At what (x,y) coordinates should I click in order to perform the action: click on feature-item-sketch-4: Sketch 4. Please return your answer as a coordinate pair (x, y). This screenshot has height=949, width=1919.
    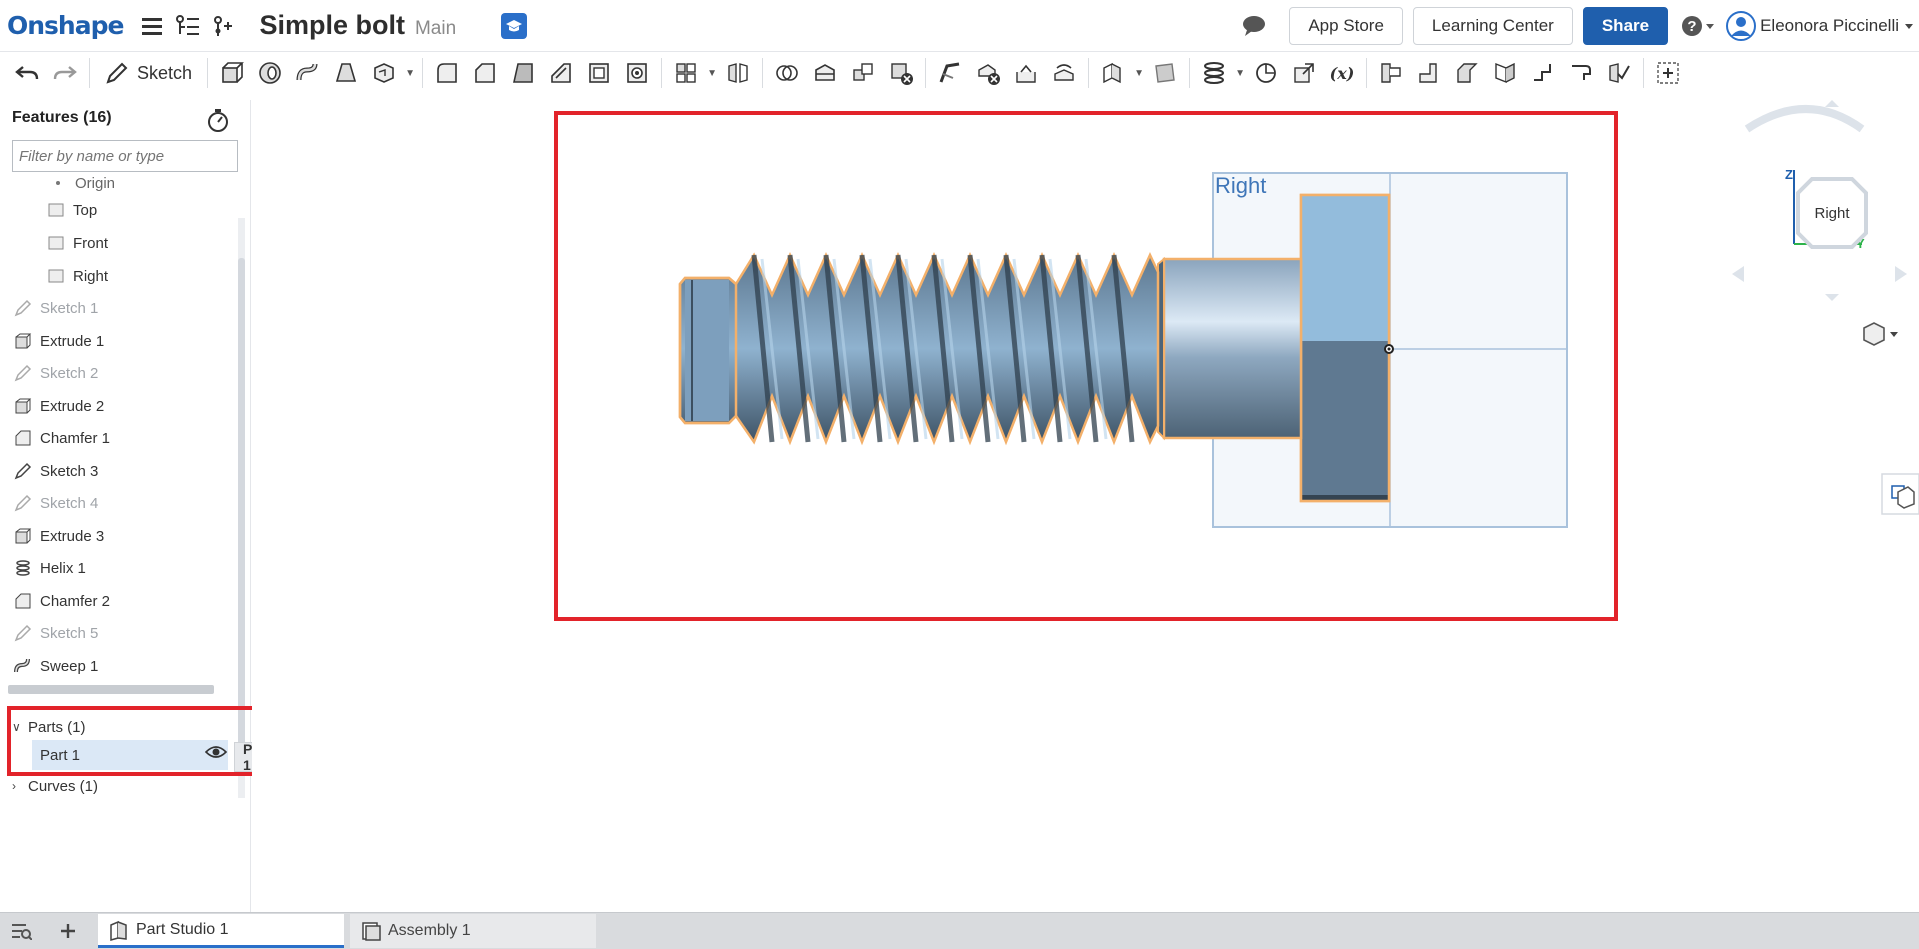
    Looking at the image, I should click on (55, 503).